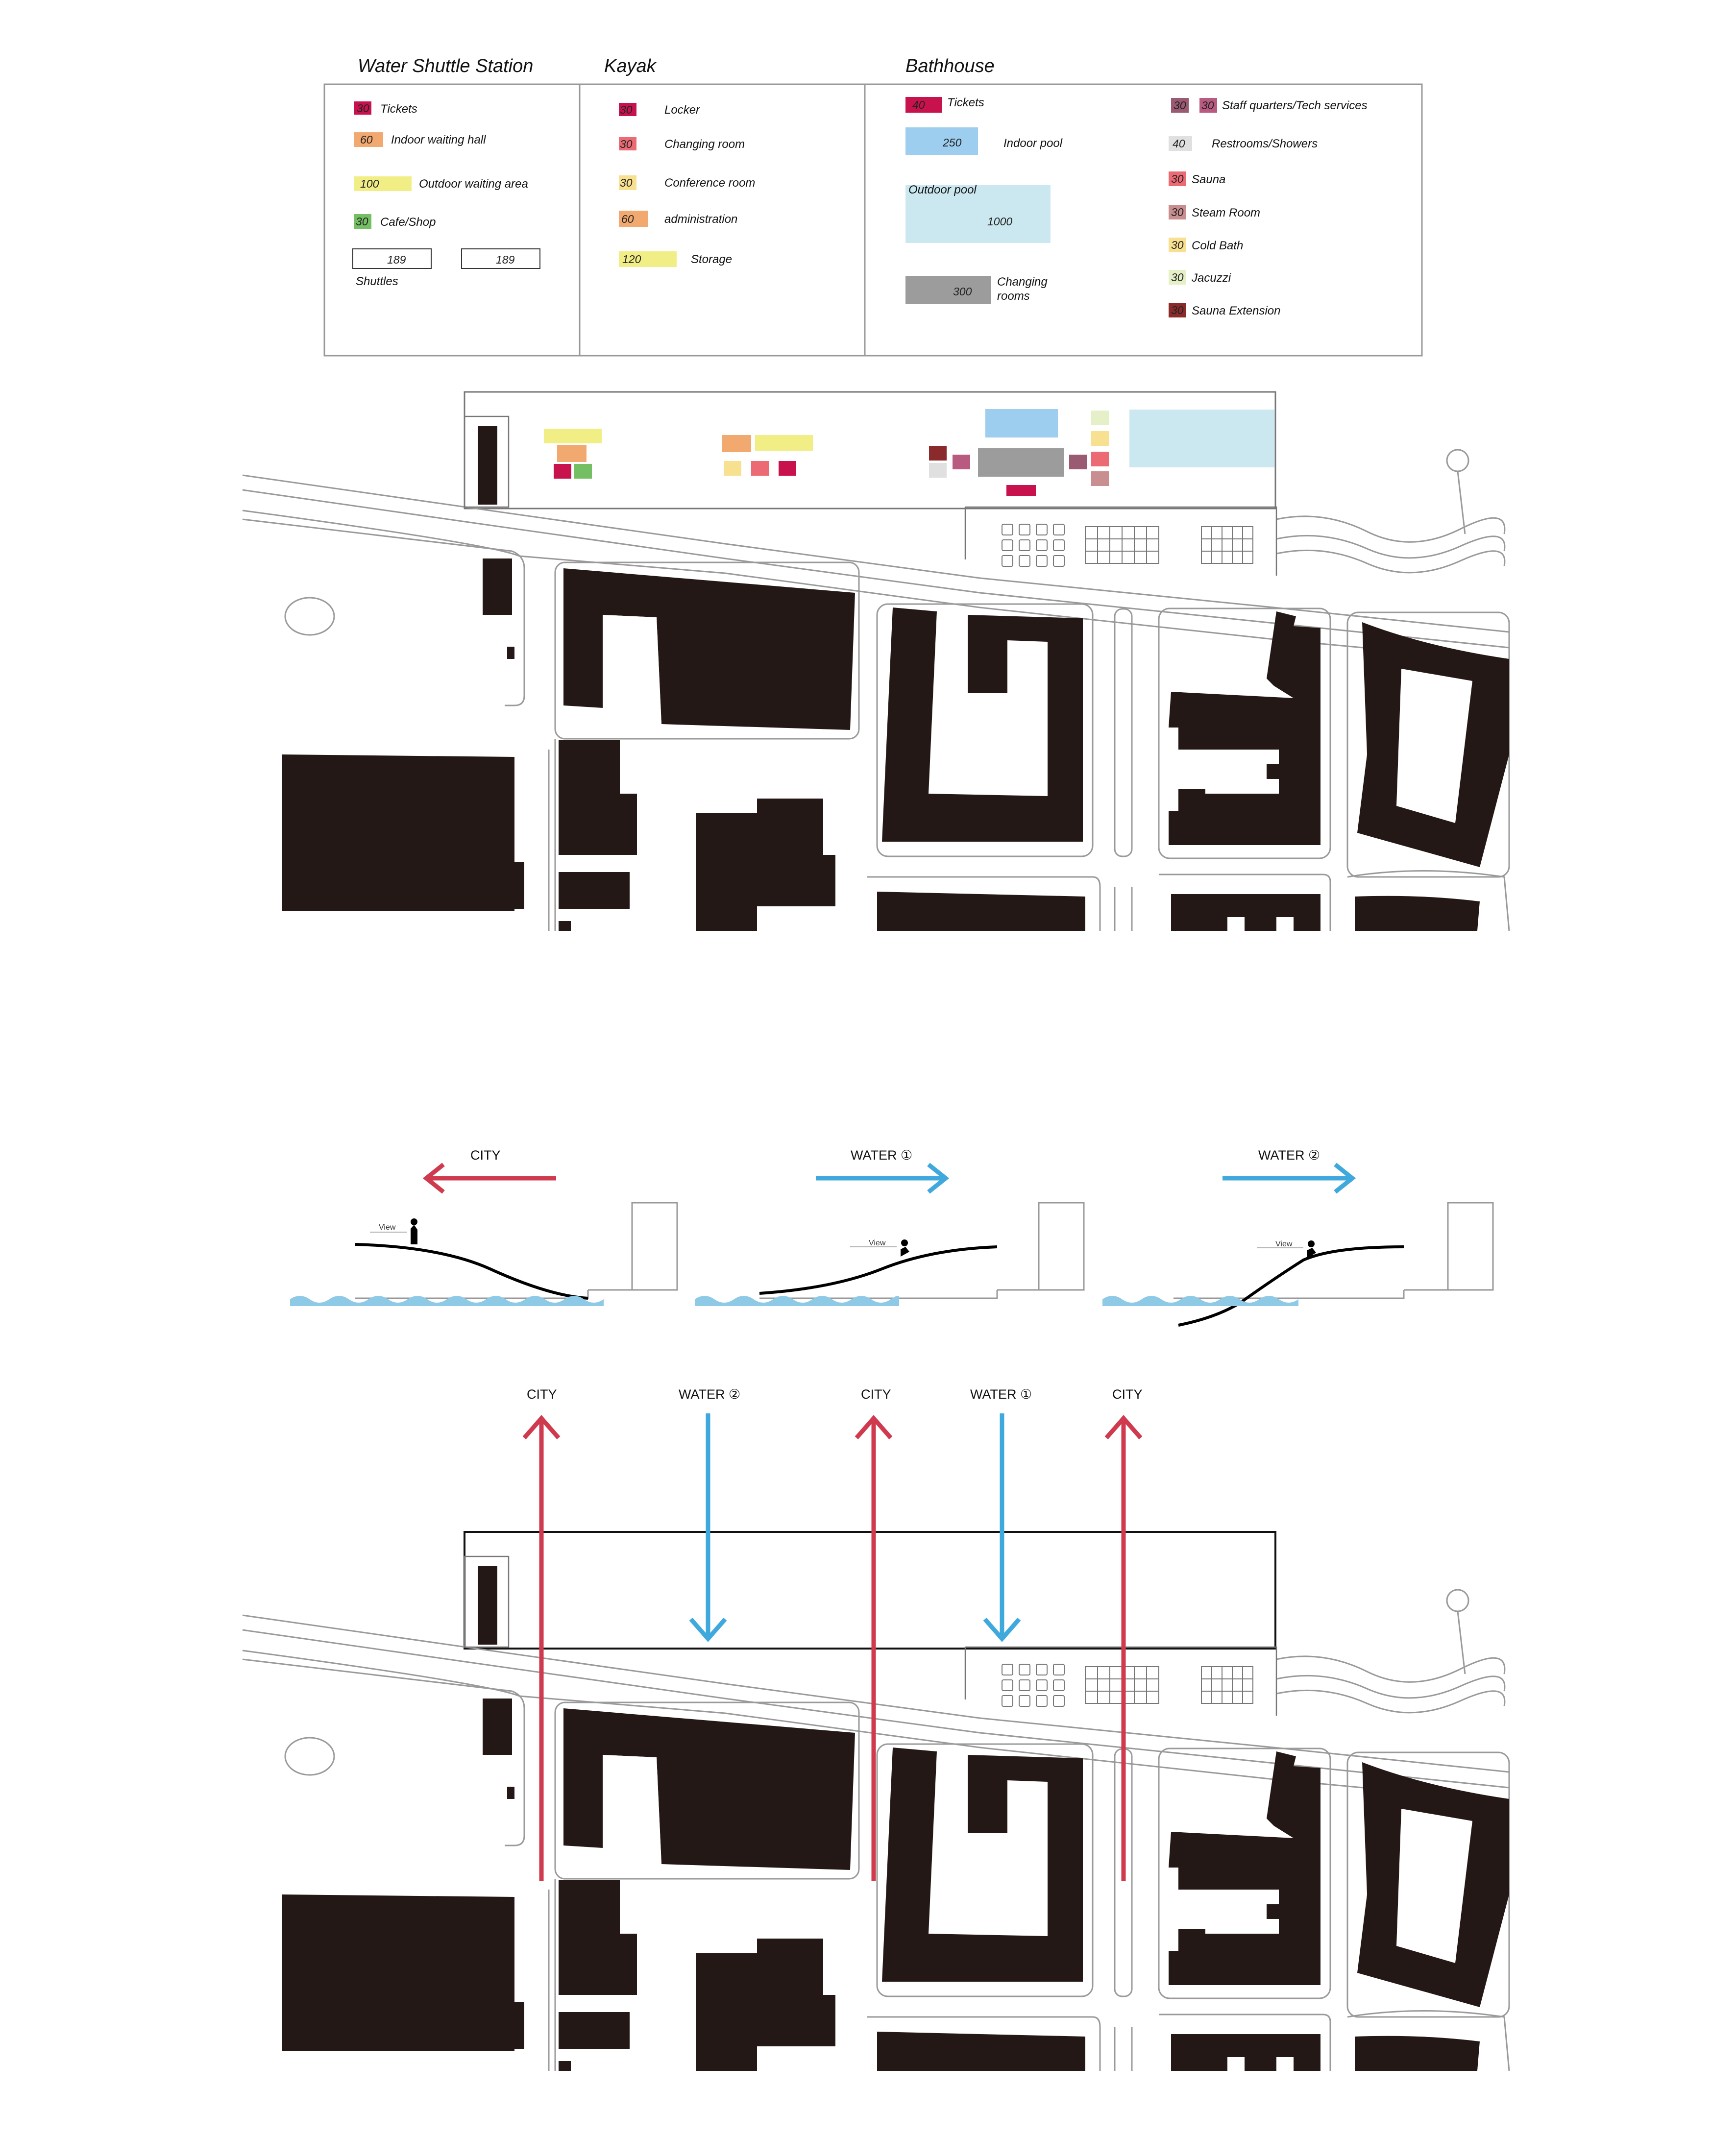 The width and height of the screenshot is (1736, 2136). I want to click on section-label: WATER ①, so click(882, 1155).